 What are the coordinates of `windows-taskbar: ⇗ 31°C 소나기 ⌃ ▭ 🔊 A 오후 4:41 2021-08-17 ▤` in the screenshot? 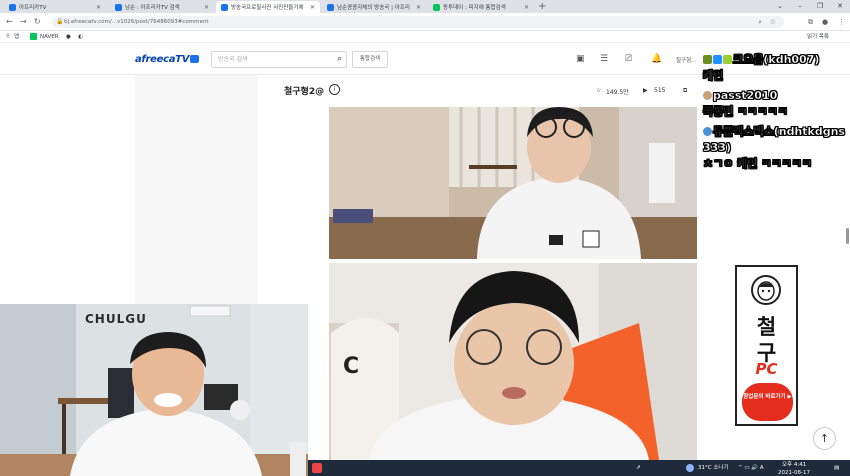 It's located at (579, 468).